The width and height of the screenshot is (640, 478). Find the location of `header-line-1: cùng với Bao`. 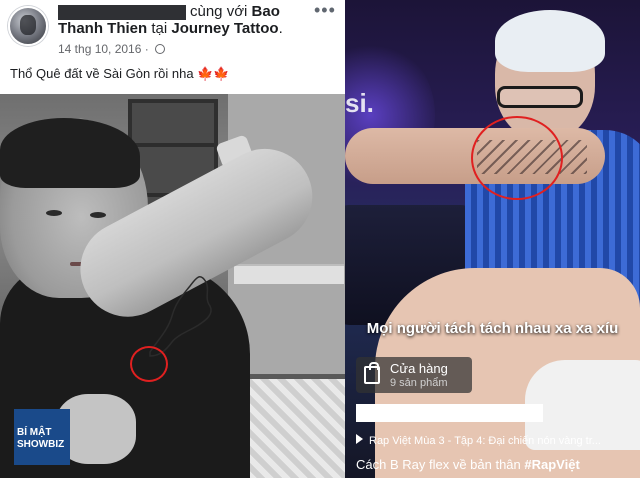

header-line-1: cùng với Bao is located at coordinates (235, 11).